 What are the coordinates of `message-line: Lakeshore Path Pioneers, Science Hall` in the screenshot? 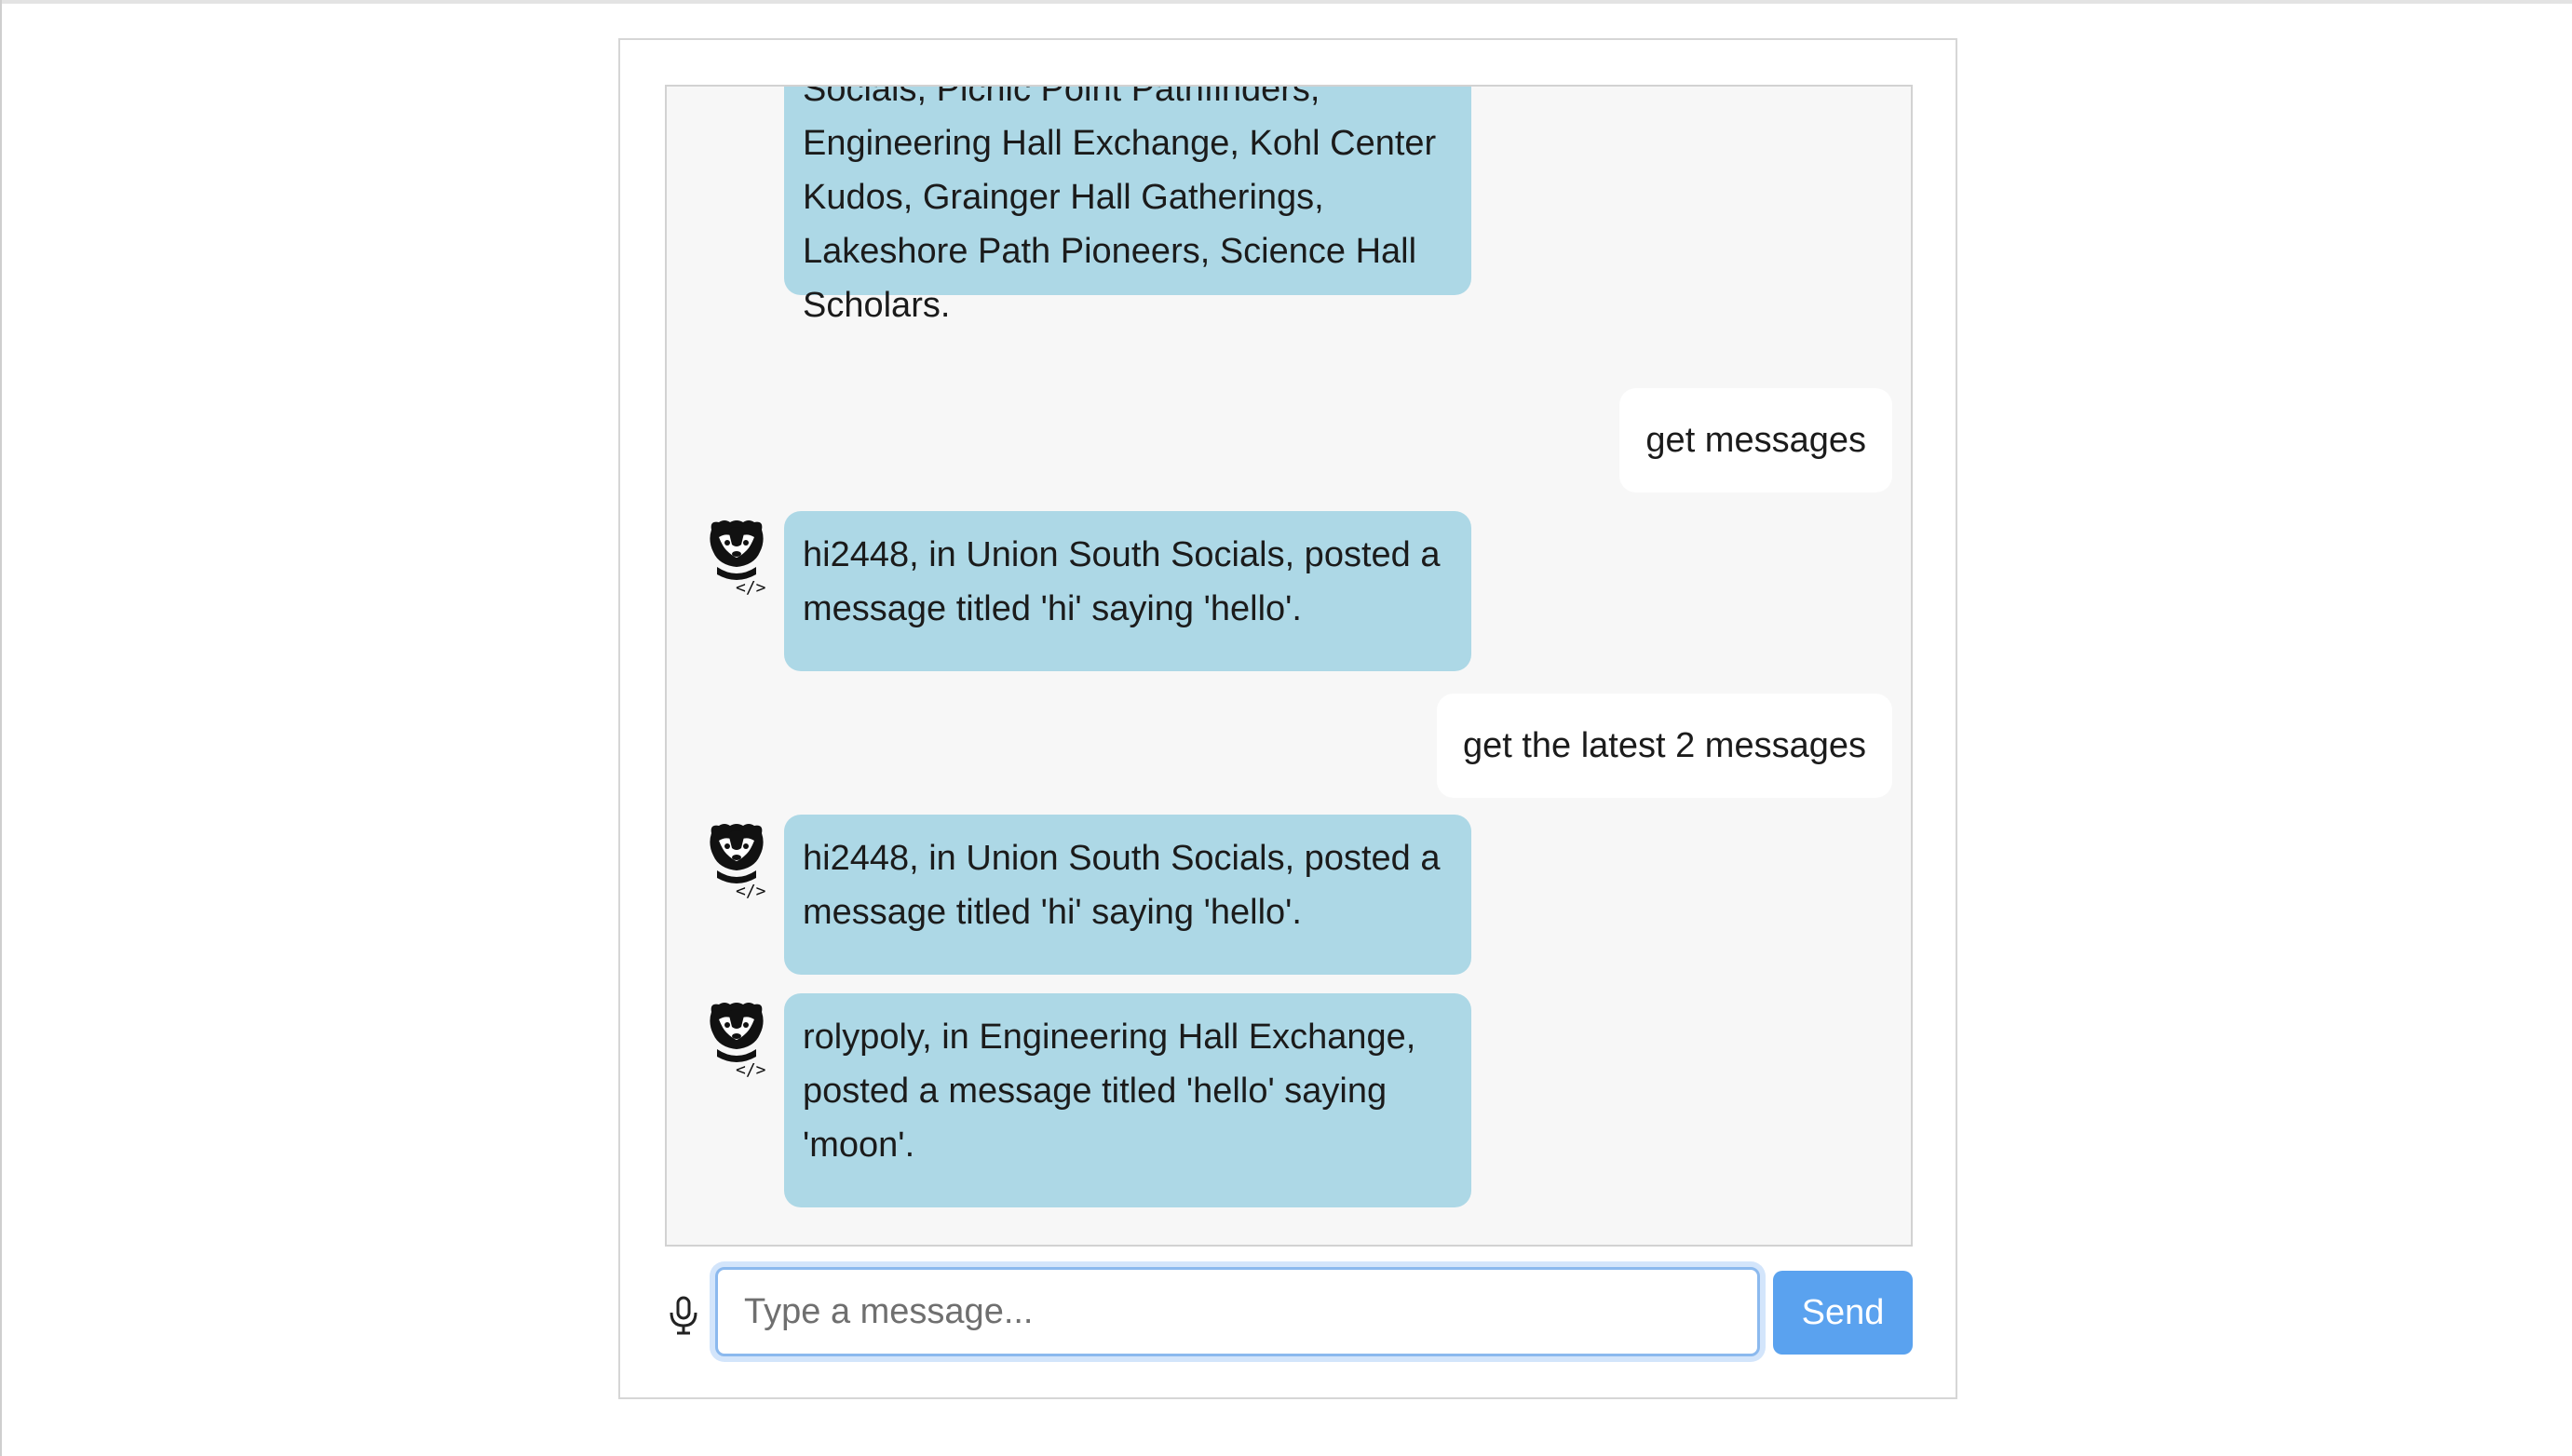 It's located at (1110, 252).